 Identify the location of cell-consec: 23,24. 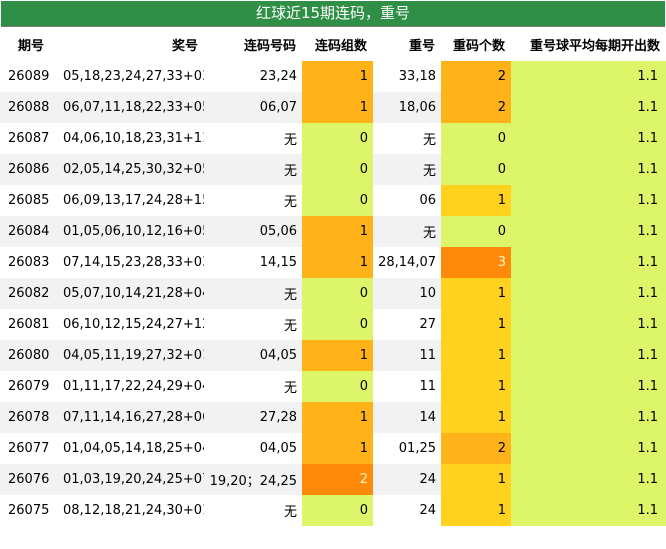
(278, 76).